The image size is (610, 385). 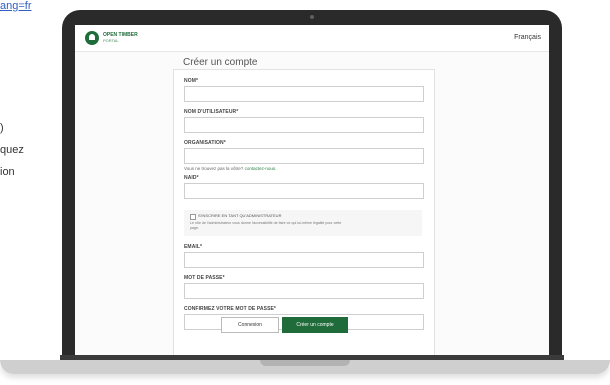 I want to click on nom-field, so click(x=304, y=94).